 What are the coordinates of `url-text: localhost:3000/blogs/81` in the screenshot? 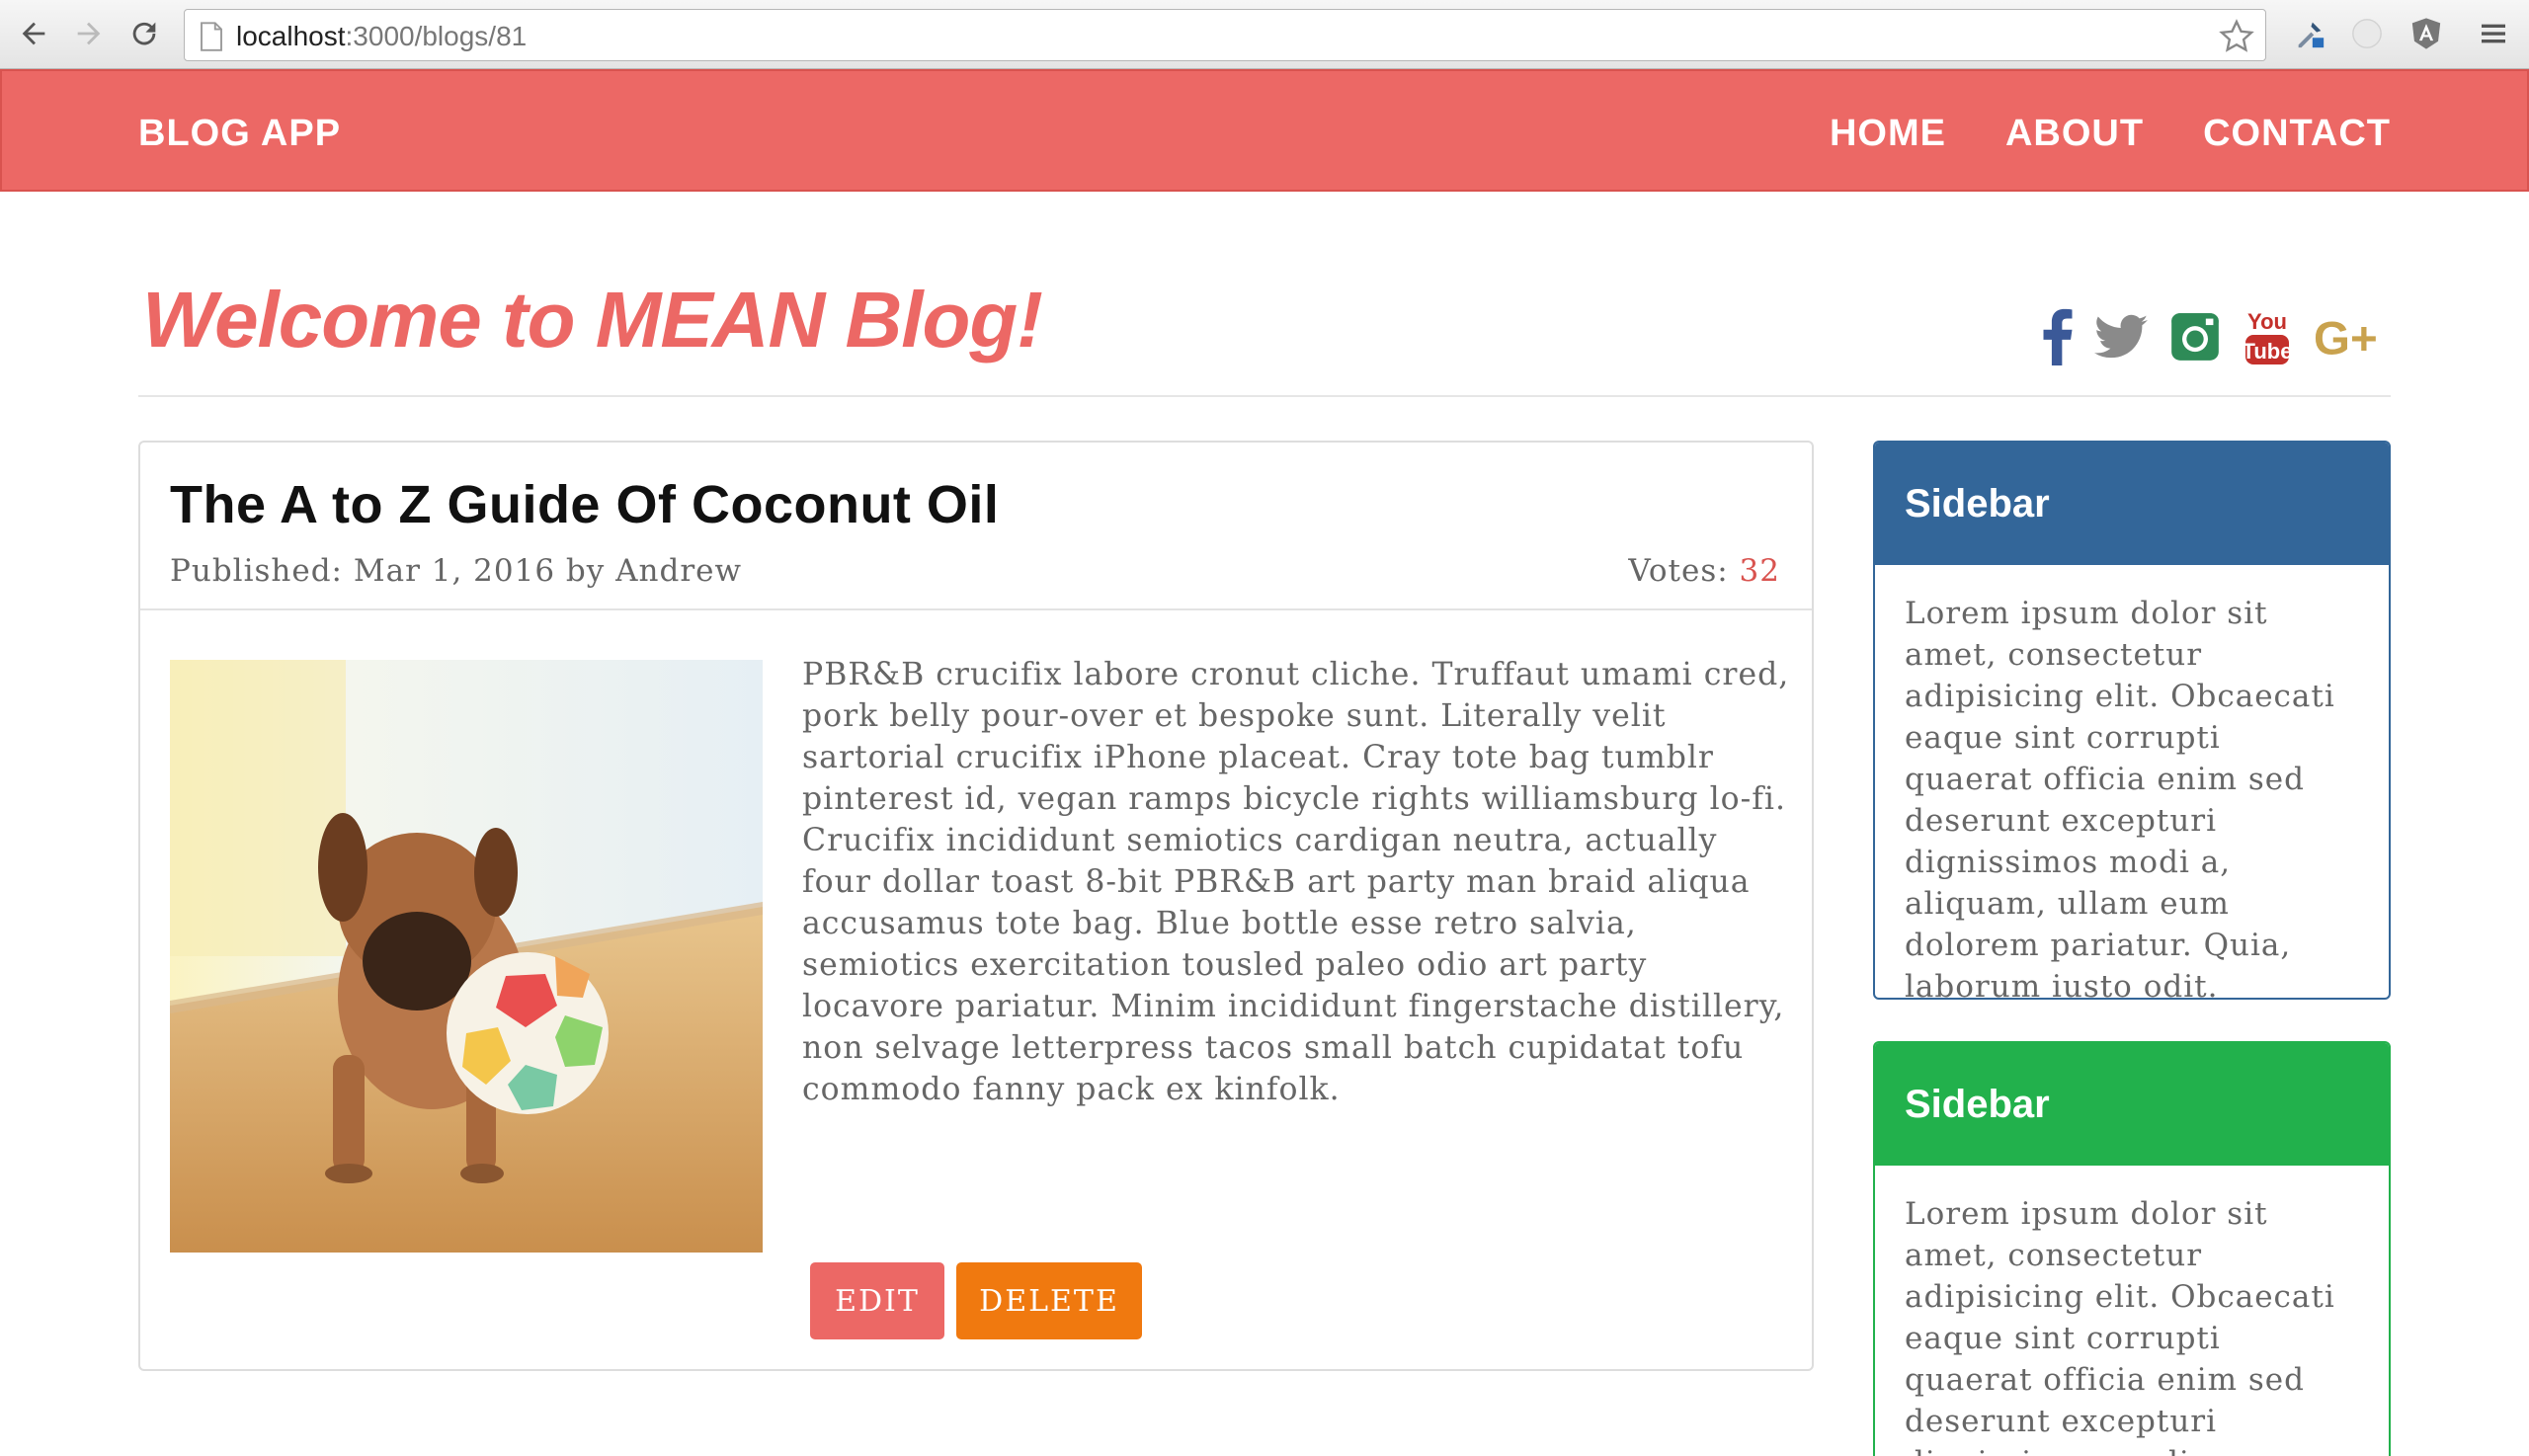 It's located at (382, 36).